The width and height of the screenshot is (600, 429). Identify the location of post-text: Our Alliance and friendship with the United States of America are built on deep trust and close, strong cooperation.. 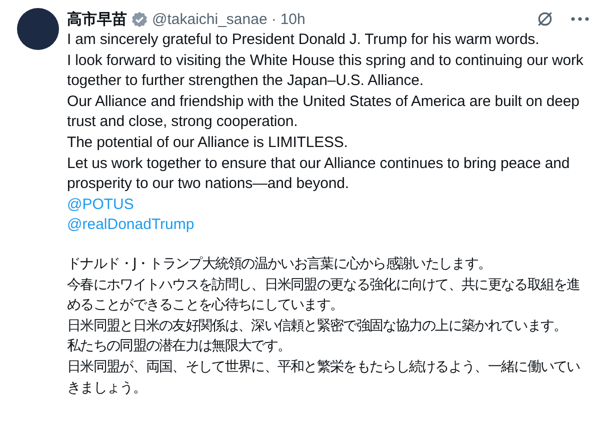
(323, 112).